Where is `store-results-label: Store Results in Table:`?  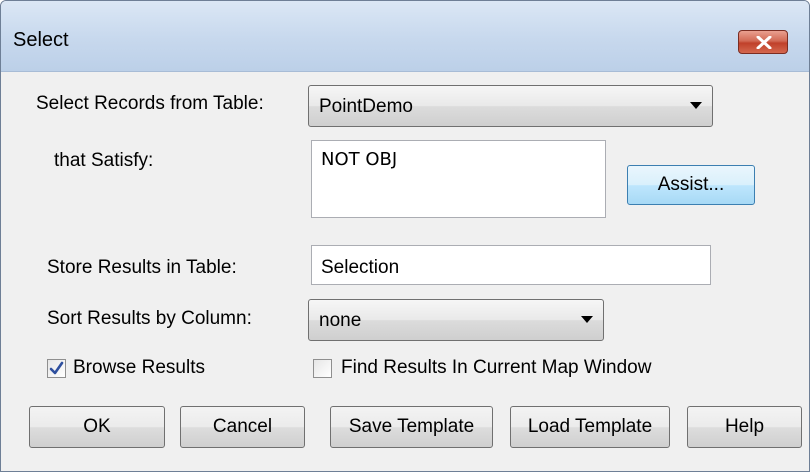 store-results-label: Store Results in Table: is located at coordinates (142, 267).